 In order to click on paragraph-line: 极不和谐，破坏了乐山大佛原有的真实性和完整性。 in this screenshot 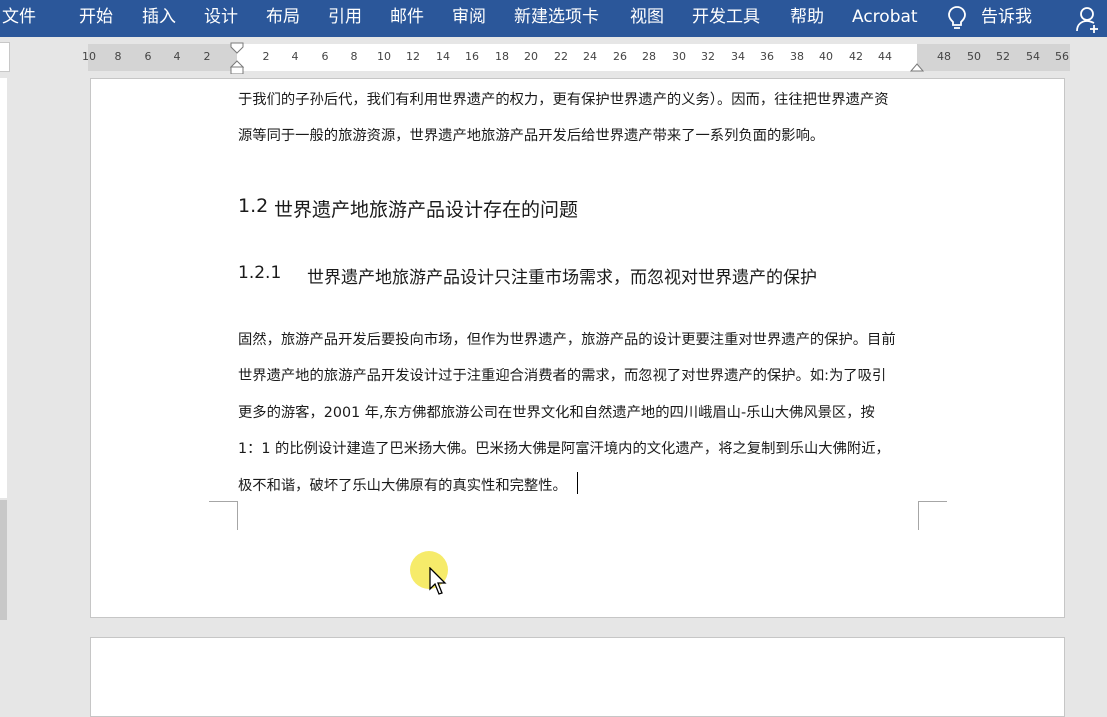, I will do `click(402, 486)`.